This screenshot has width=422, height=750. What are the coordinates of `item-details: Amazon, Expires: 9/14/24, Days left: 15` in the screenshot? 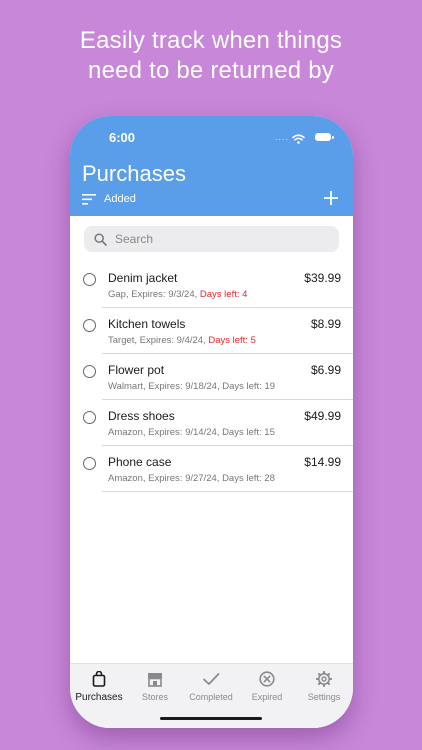 It's located at (191, 432).